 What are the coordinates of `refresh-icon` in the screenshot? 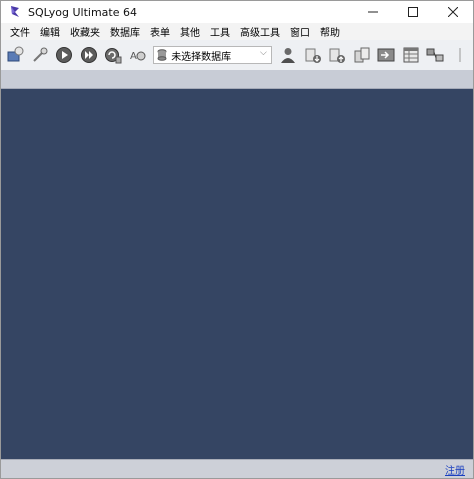 It's located at (113, 56).